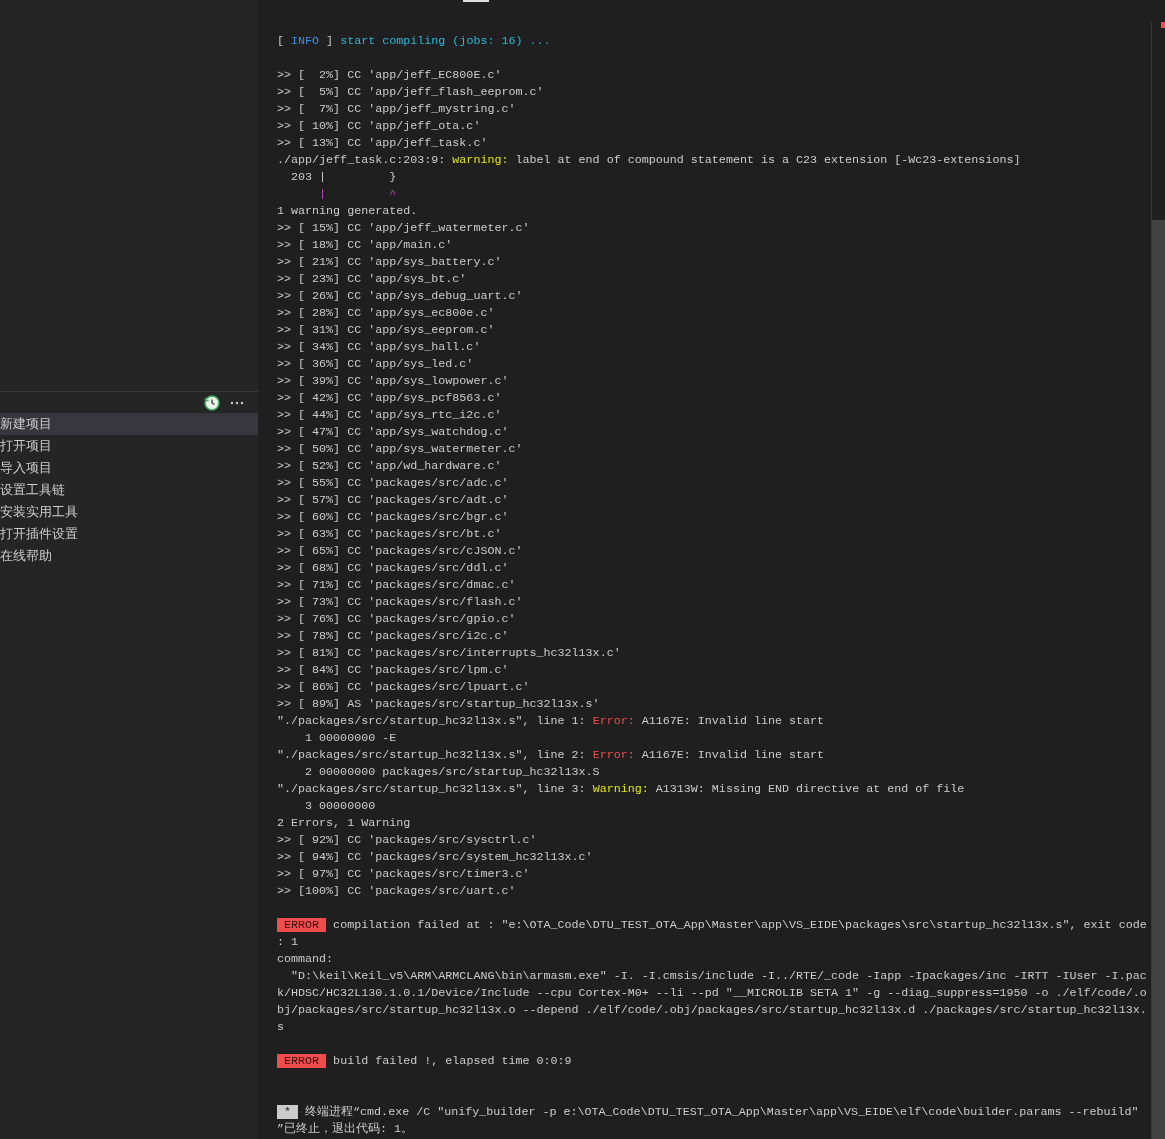  Describe the element at coordinates (393, 636) in the screenshot. I see `terminal-line: >> [ 78%] CC 'packages/src/i2c.c'` at that location.